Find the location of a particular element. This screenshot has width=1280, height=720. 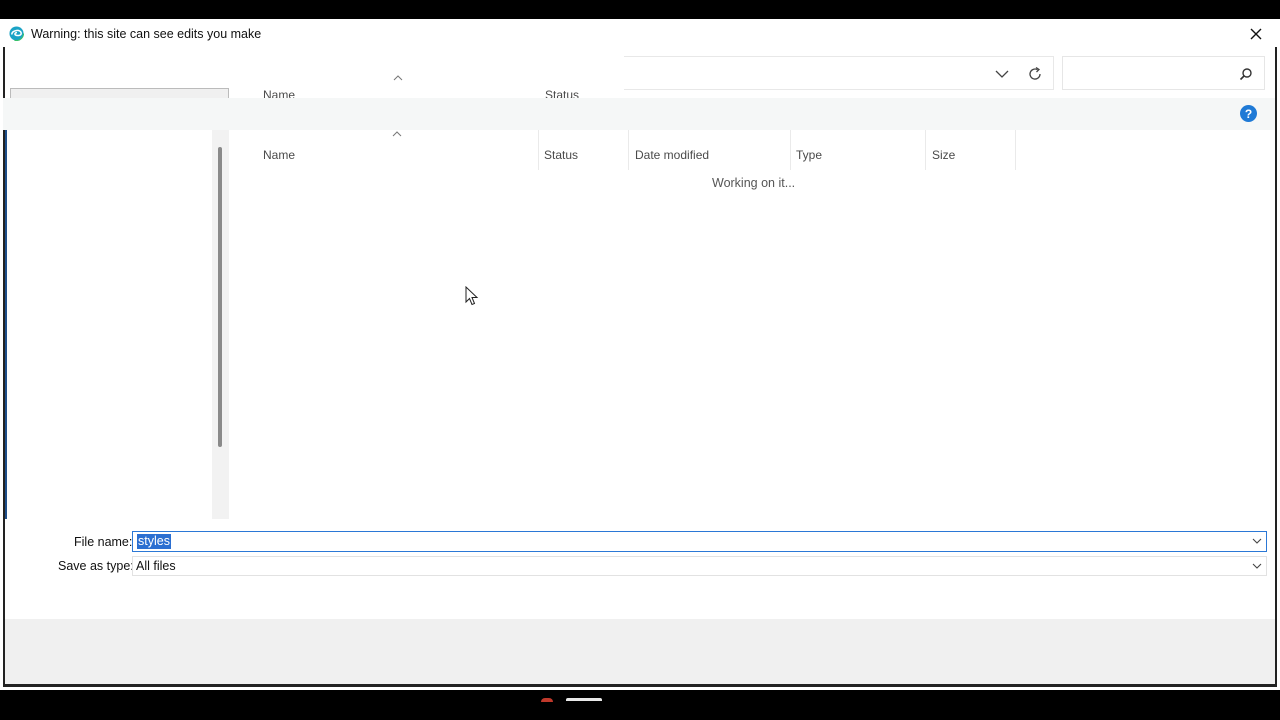

edge-icon is located at coordinates (16, 33).